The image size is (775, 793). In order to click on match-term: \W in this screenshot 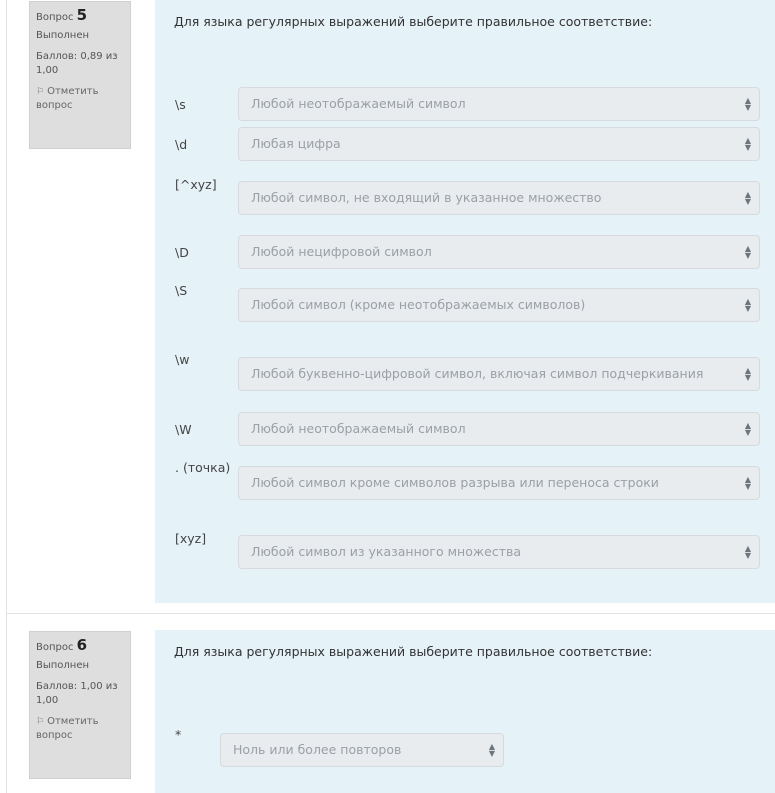, I will do `click(183, 429)`.